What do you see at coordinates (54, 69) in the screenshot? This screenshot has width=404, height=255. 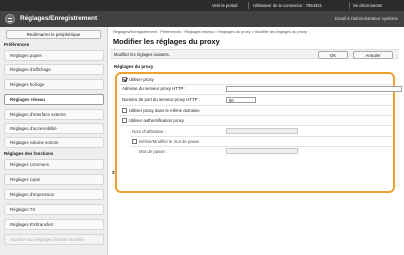 I see `sidebar-item-display: Réglages d'affichage` at bounding box center [54, 69].